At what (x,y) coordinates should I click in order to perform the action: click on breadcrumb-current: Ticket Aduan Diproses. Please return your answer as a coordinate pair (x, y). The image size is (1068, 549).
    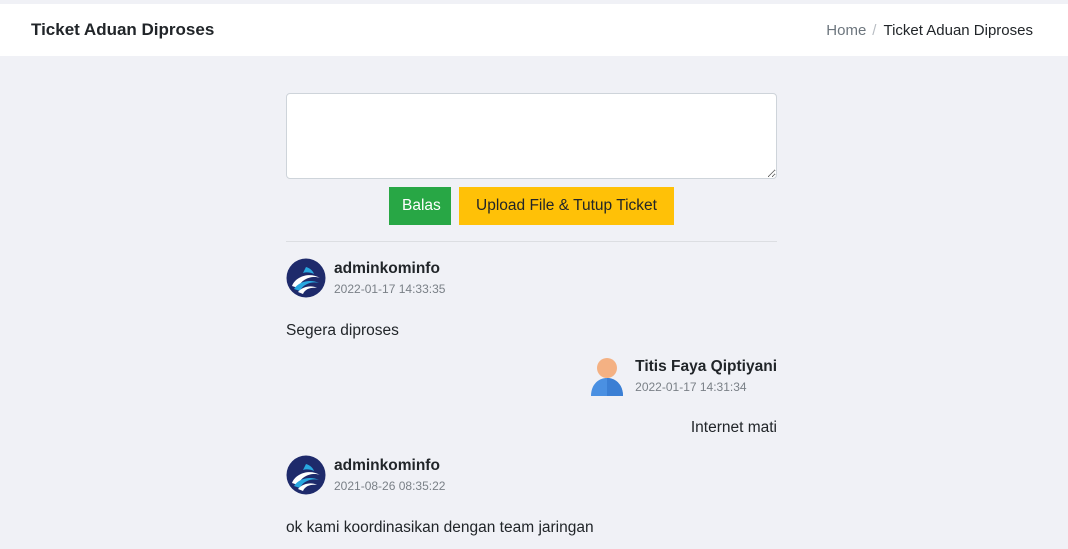
    Looking at the image, I should click on (958, 30).